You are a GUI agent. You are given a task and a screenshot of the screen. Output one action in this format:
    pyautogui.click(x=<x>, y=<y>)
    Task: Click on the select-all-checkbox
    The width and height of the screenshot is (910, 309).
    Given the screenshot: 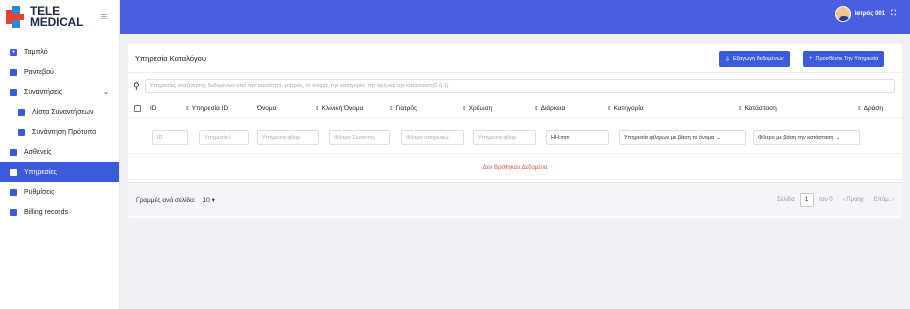 What is the action you would take?
    pyautogui.click(x=137, y=108)
    